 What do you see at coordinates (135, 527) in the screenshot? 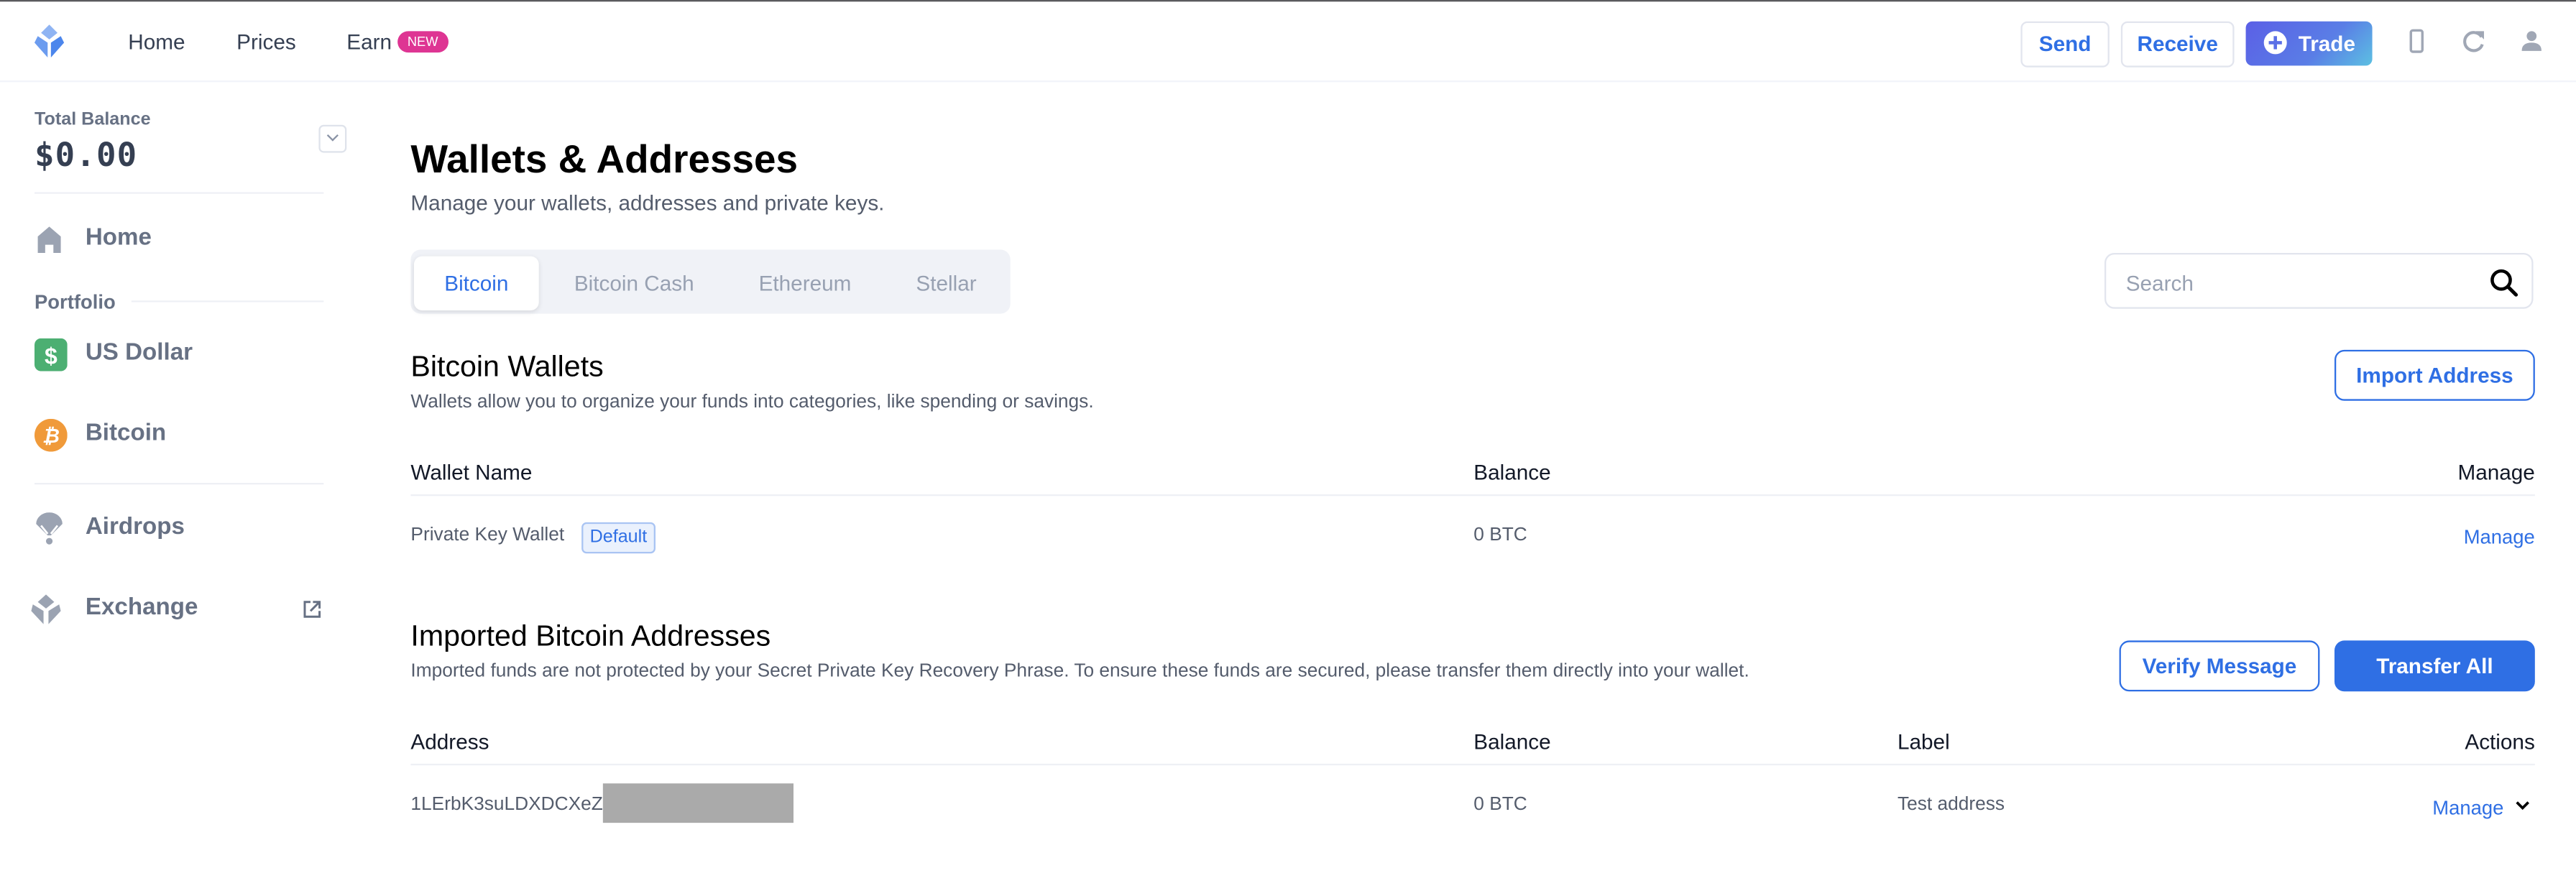
I see `sidebar-item-label: Airdrops` at bounding box center [135, 527].